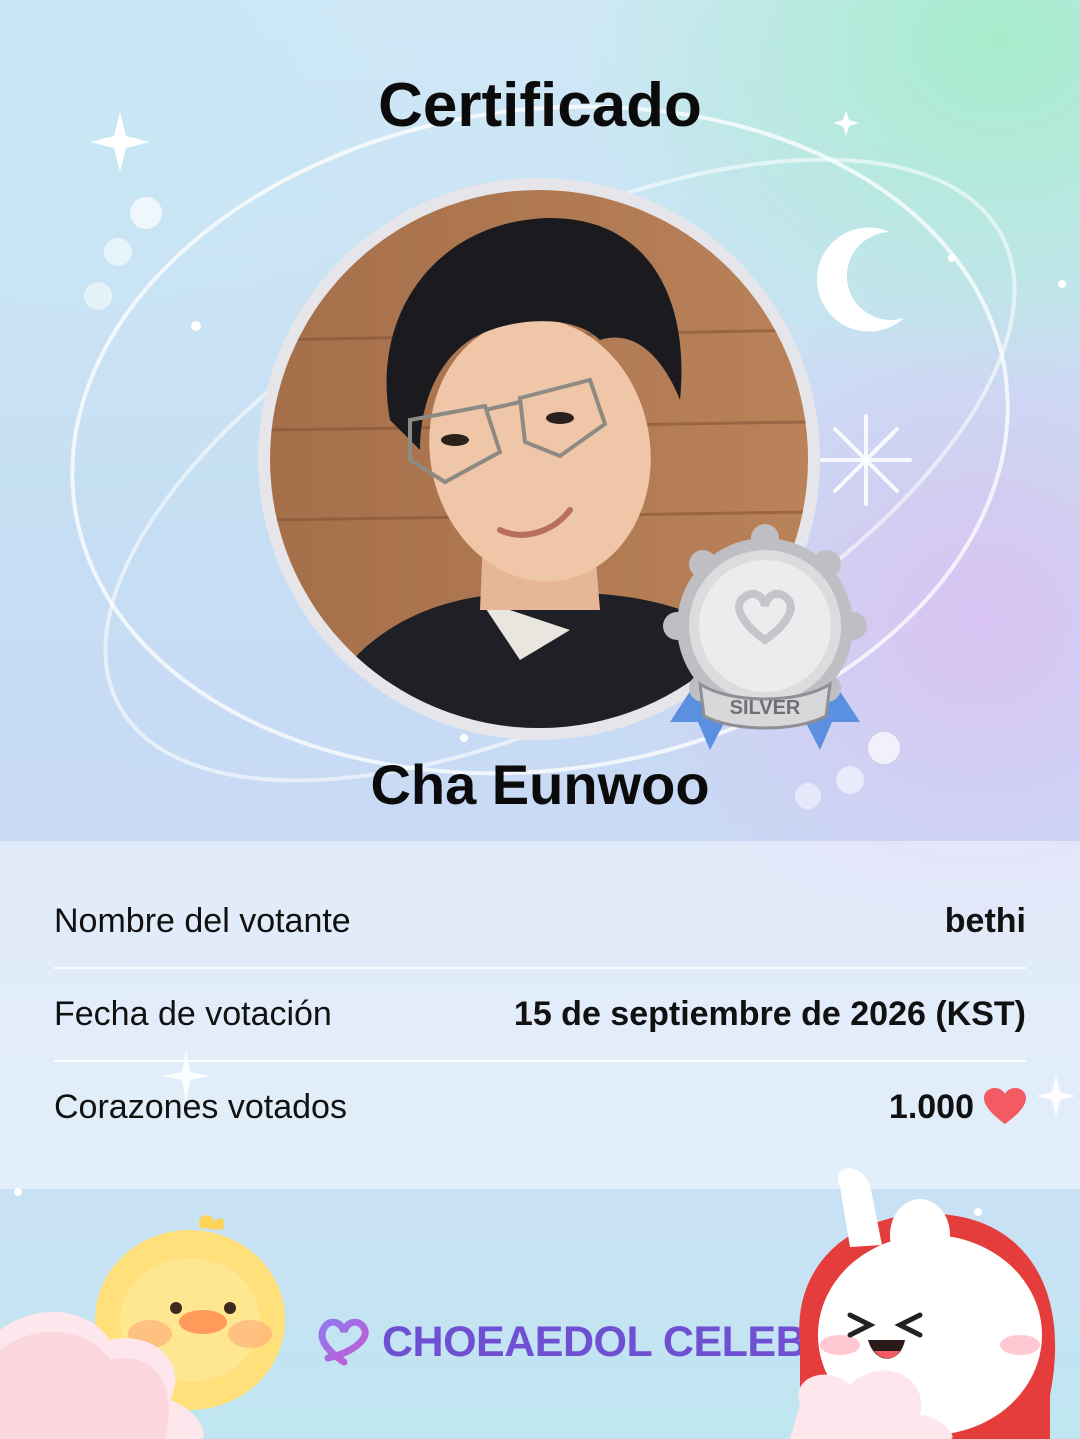 This screenshot has height=1439, width=1080. Describe the element at coordinates (923, 1303) in the screenshot. I see `bunny-character-illustration` at that location.